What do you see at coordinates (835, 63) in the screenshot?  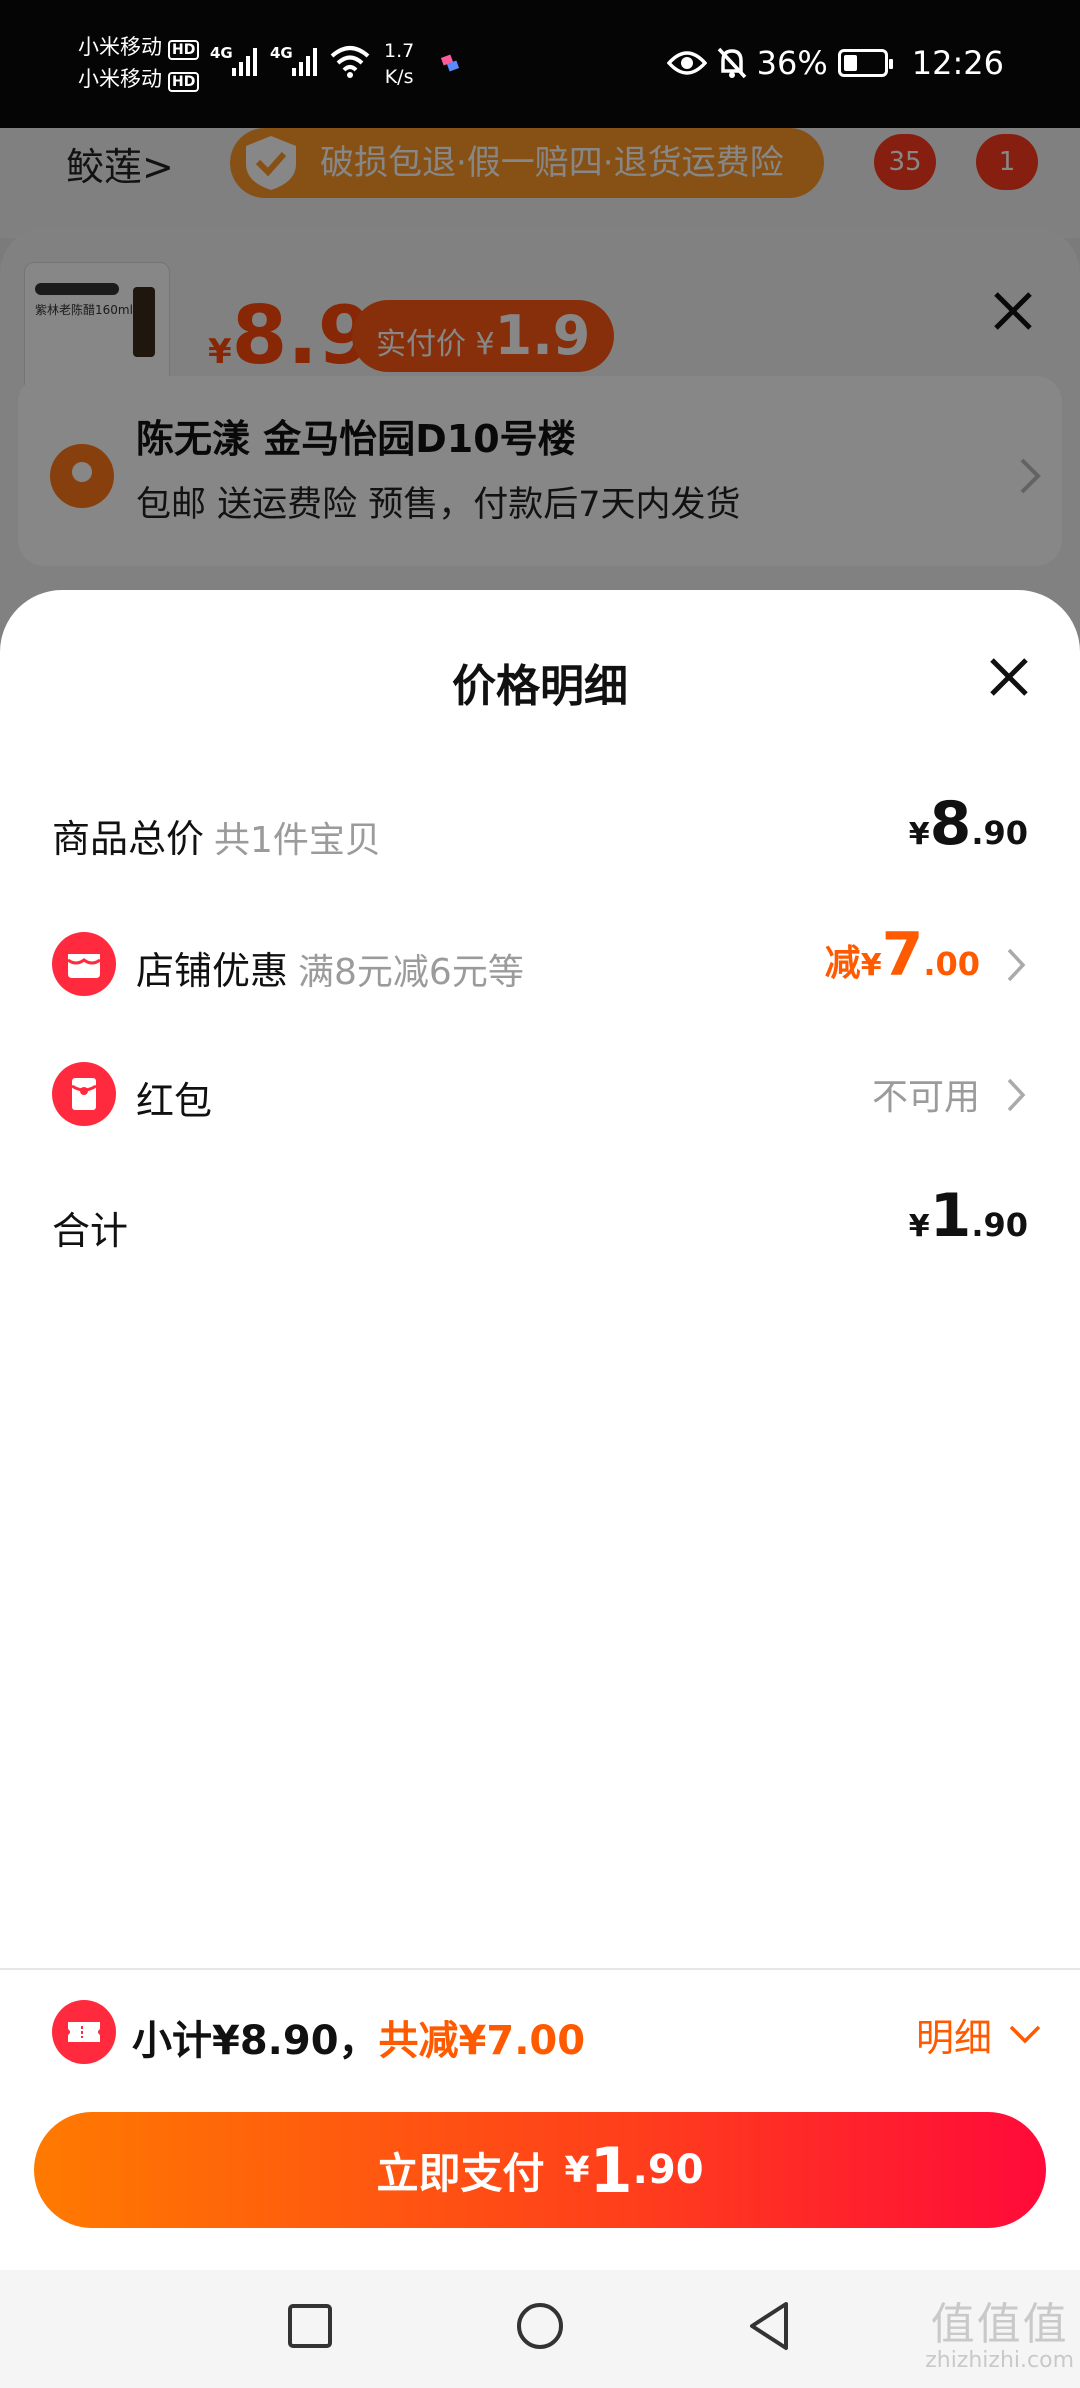 I see `status-right: 36% 12:26` at bounding box center [835, 63].